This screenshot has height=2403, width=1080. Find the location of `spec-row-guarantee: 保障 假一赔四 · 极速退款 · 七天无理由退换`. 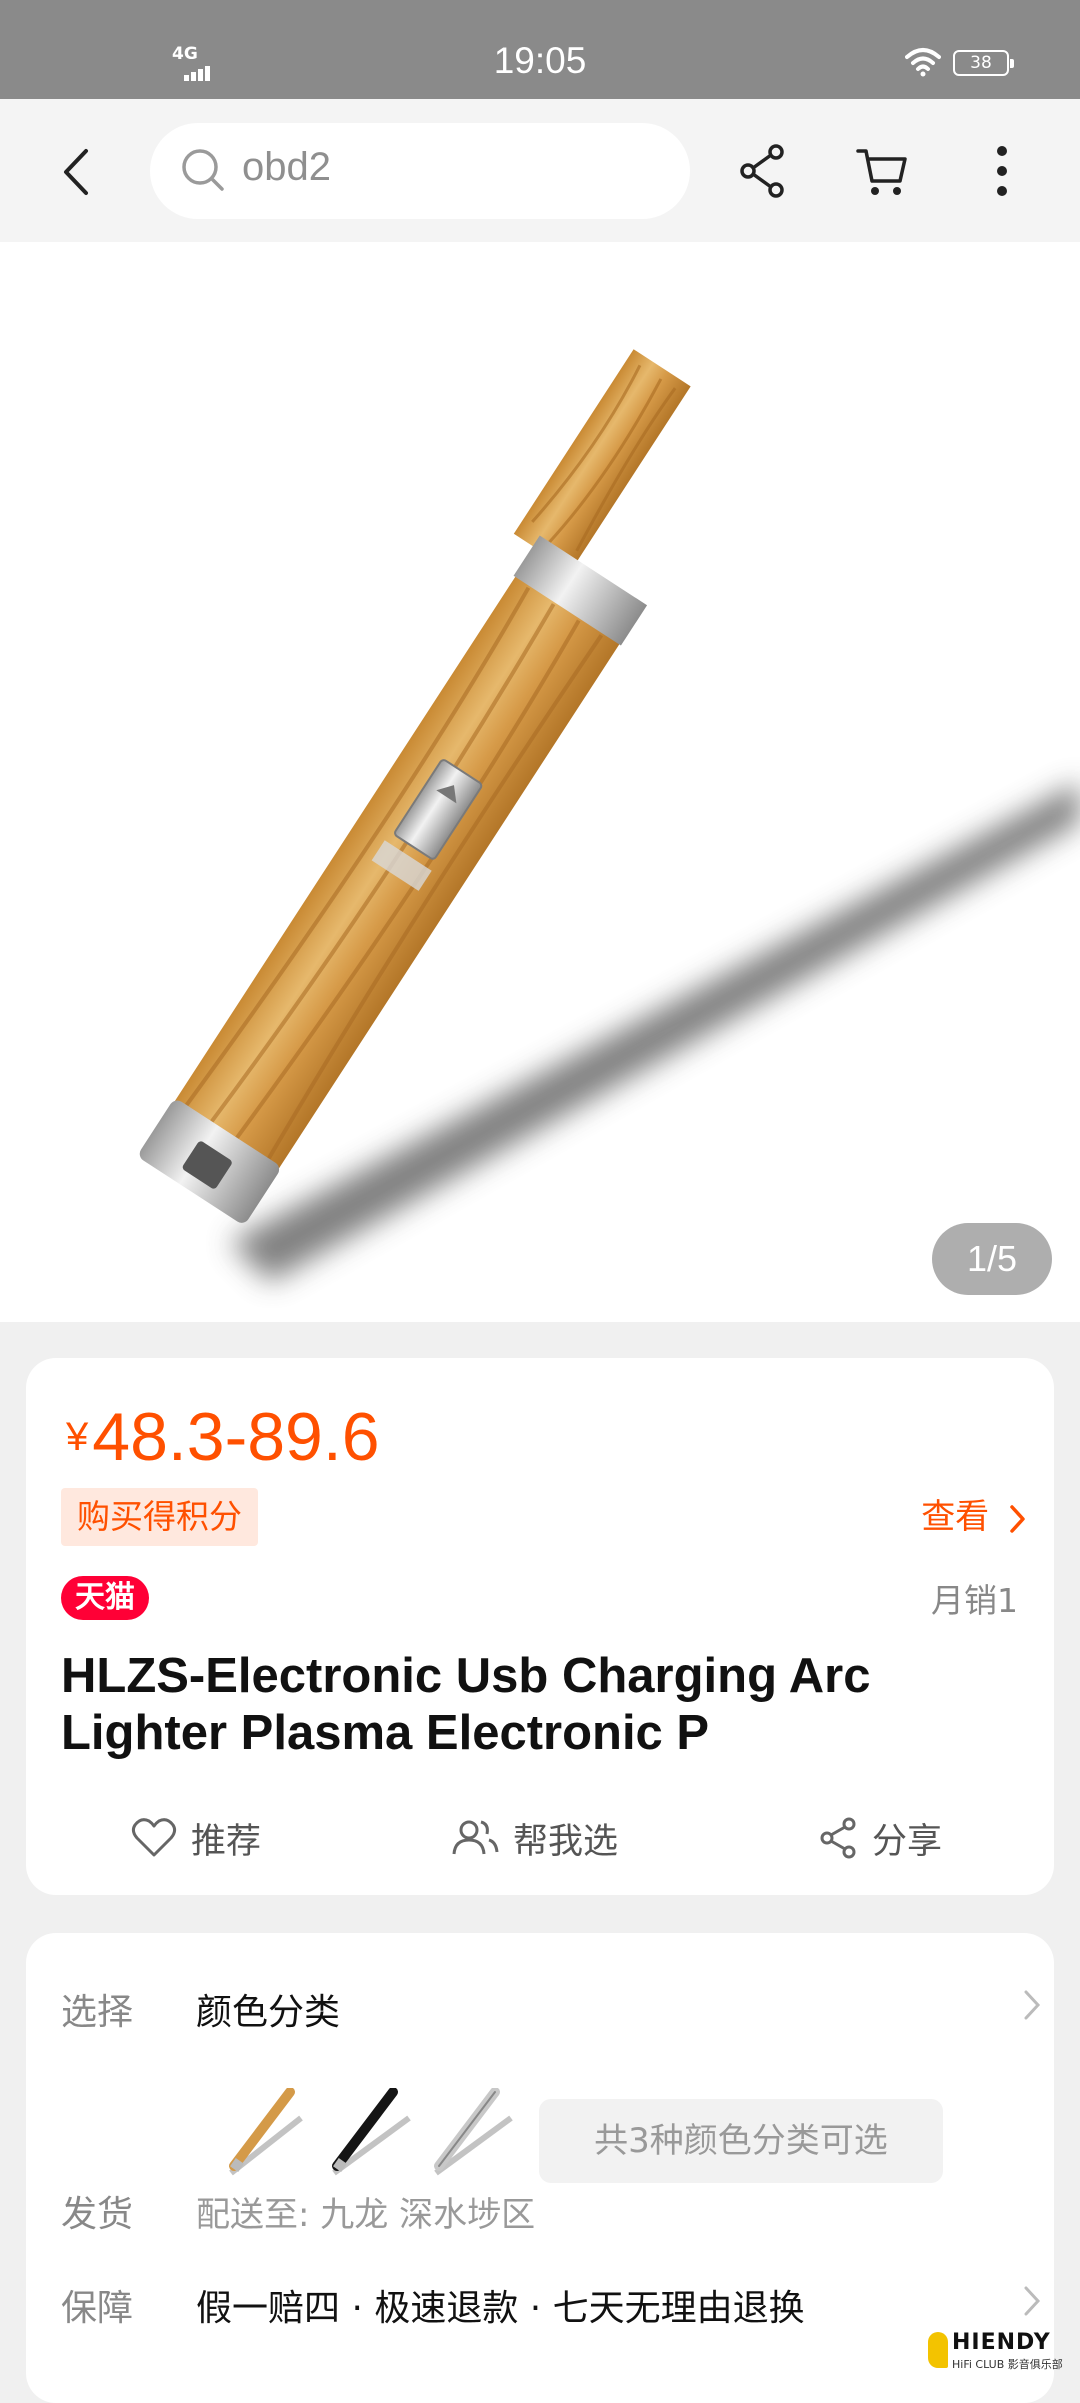

spec-row-guarantee: 保障 假一赔四 · 极速退款 · 七天无理由退换 is located at coordinates (551, 2309).